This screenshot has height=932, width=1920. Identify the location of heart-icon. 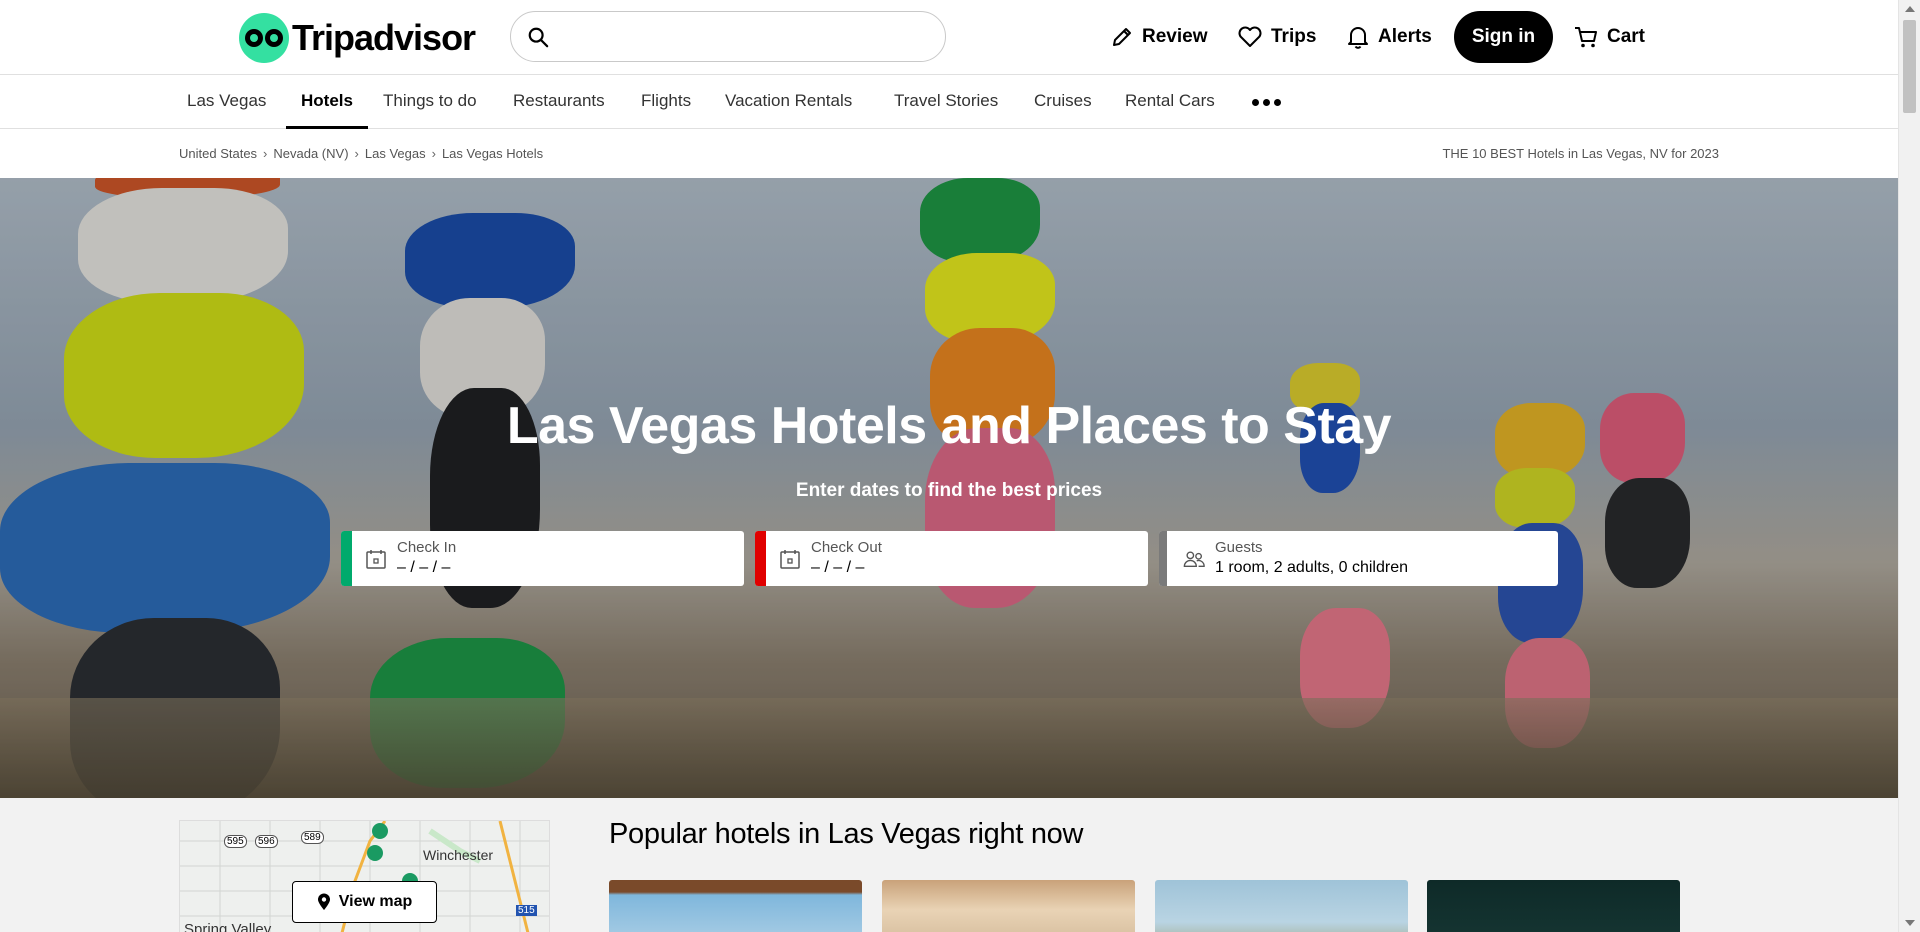
(1250, 36).